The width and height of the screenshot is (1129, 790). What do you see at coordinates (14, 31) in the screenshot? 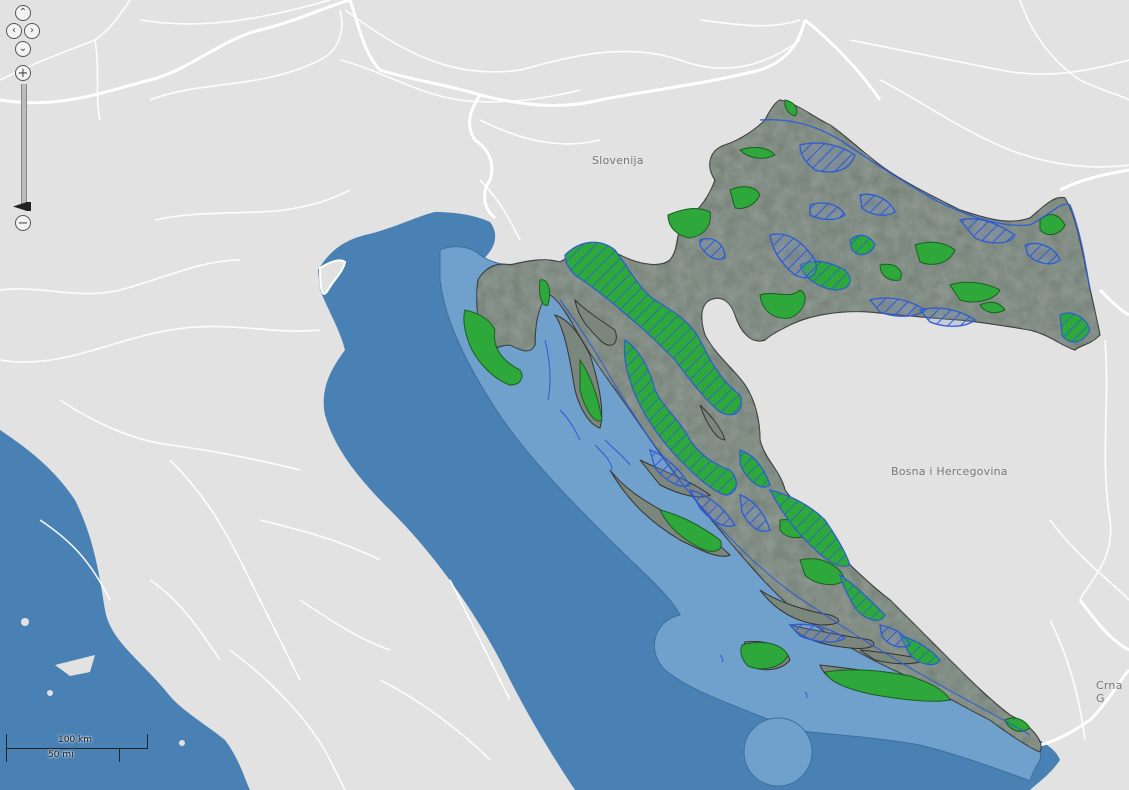
I see `pan-left-icon: ‹` at bounding box center [14, 31].